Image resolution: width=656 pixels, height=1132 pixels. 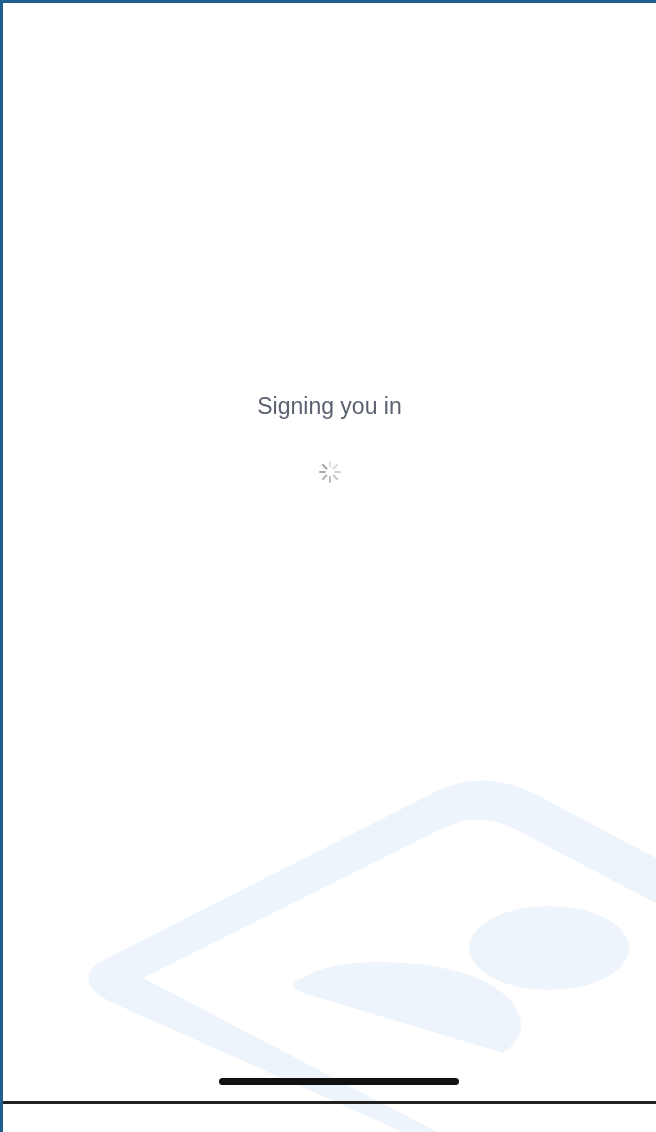 I want to click on status-message: Signing you in, so click(x=329, y=406).